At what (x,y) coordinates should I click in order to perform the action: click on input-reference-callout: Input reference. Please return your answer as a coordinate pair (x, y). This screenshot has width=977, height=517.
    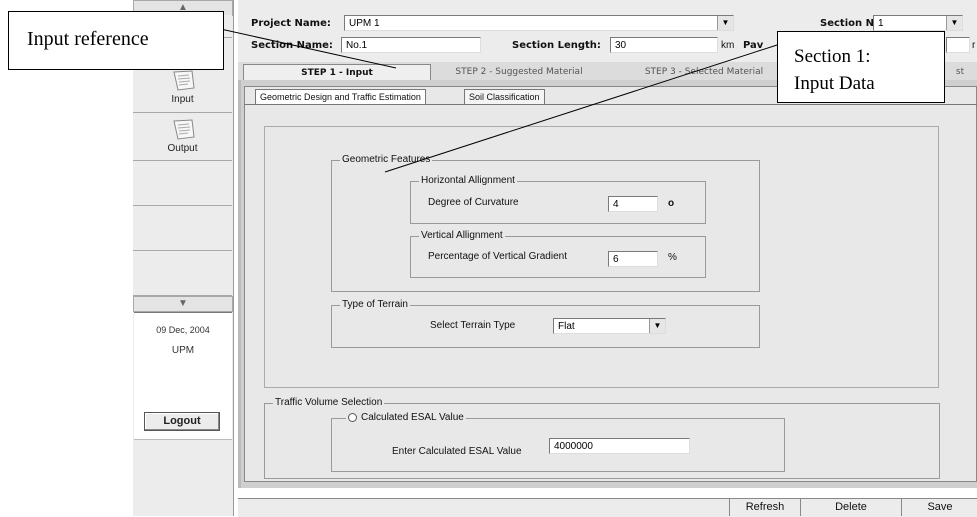
    Looking at the image, I should click on (116, 40).